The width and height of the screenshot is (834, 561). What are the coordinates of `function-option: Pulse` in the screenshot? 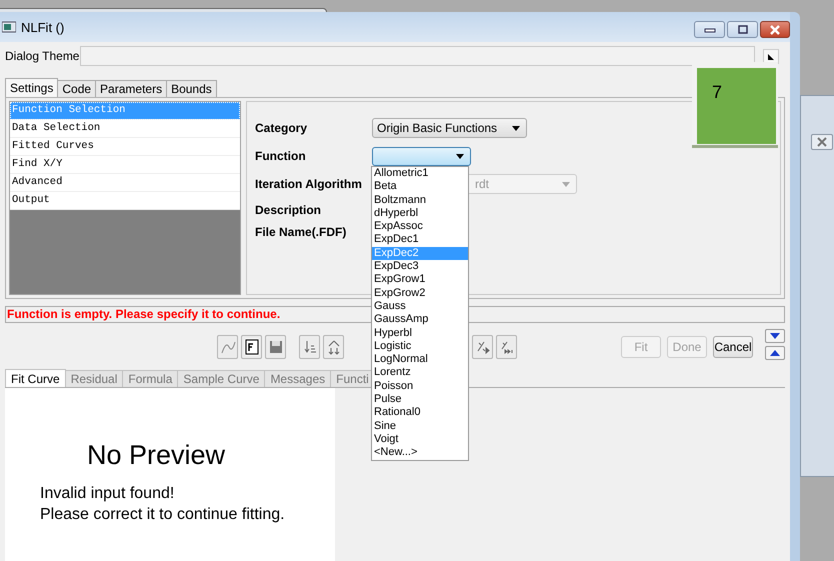 It's located at (420, 399).